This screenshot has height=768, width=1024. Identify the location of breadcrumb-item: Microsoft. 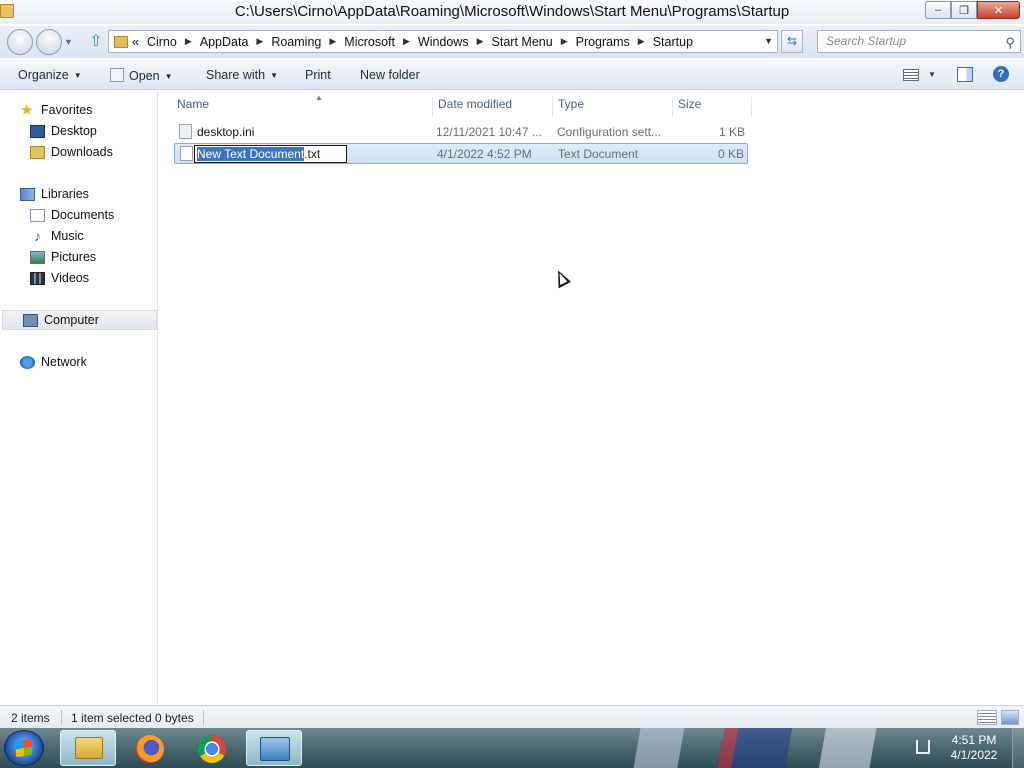
(369, 42).